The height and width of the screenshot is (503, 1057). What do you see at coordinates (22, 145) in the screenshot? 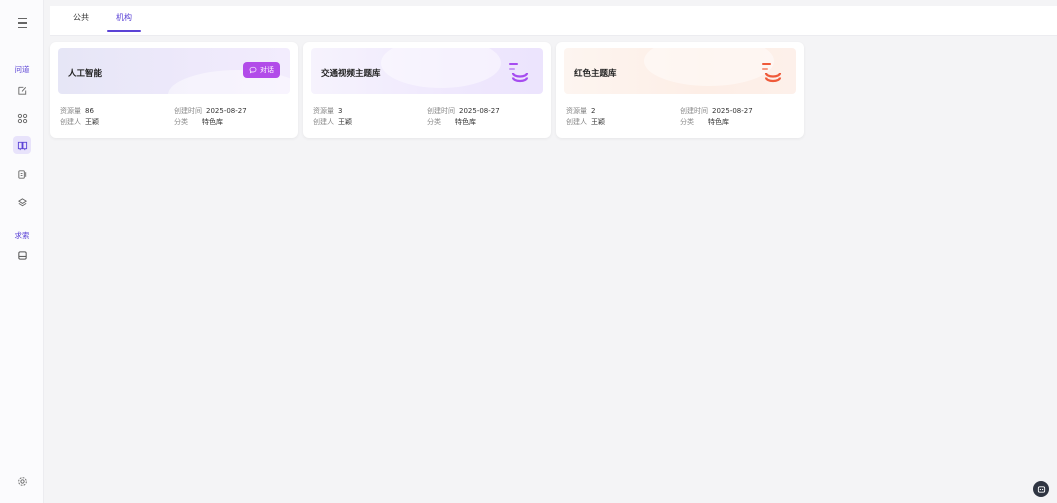
I see `book-icon` at bounding box center [22, 145].